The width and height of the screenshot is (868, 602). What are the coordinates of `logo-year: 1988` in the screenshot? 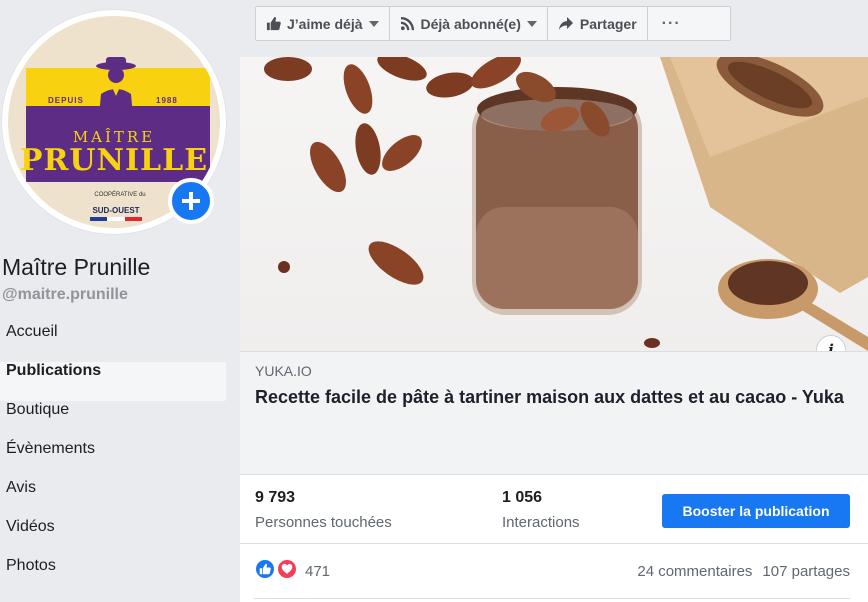 It's located at (167, 100).